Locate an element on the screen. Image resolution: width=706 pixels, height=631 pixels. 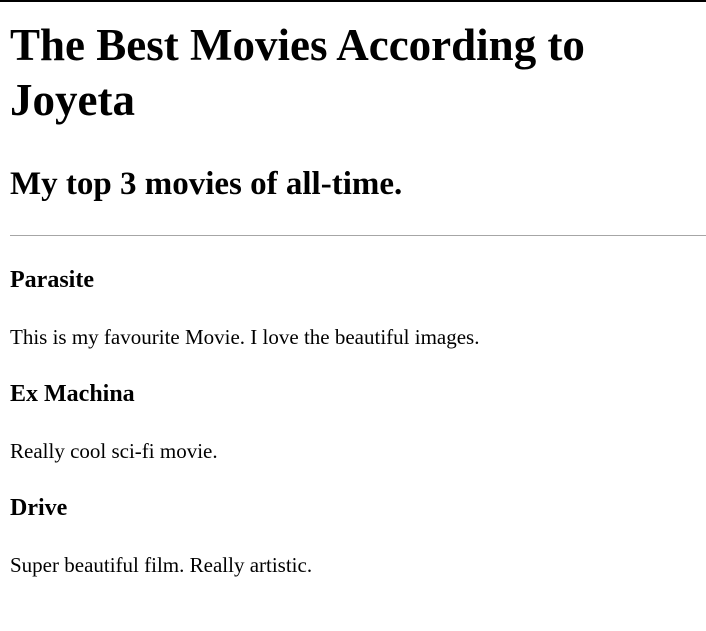
movie-description: Super beautiful film. Really artistic. is located at coordinates (161, 565).